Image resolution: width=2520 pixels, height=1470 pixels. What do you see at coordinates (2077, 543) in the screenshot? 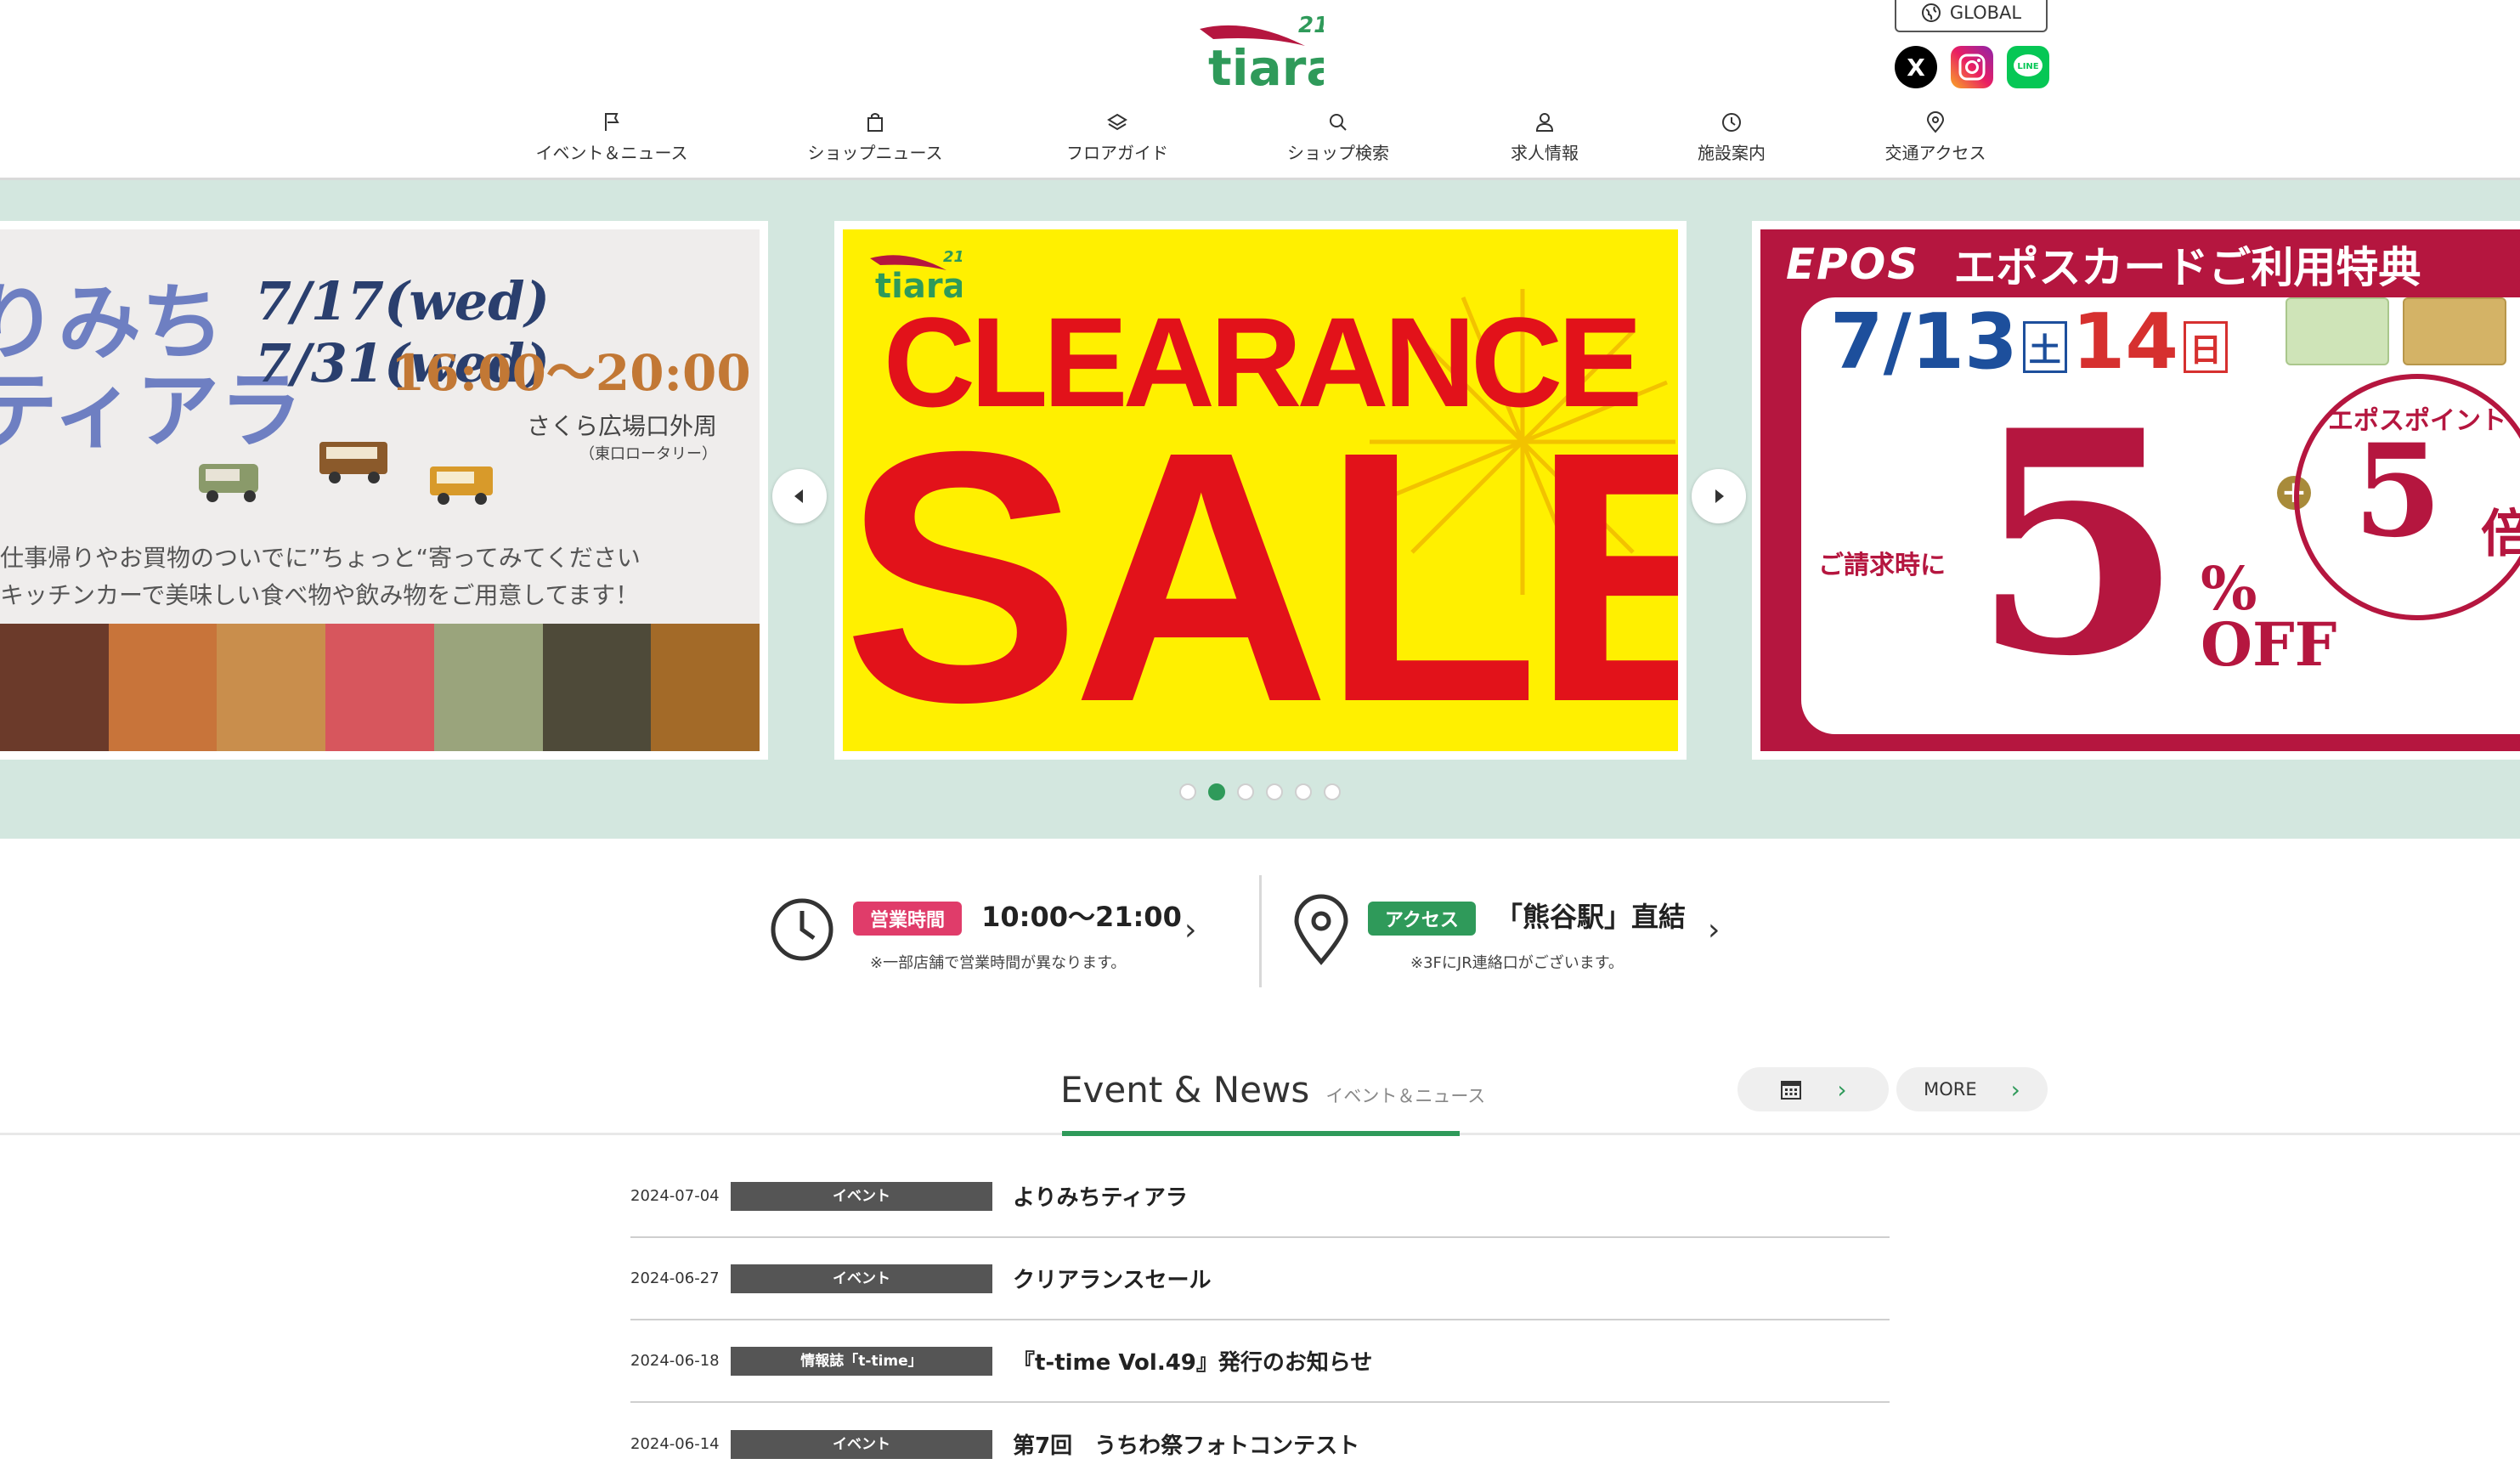
I see `epos-discount-number: 5` at bounding box center [2077, 543].